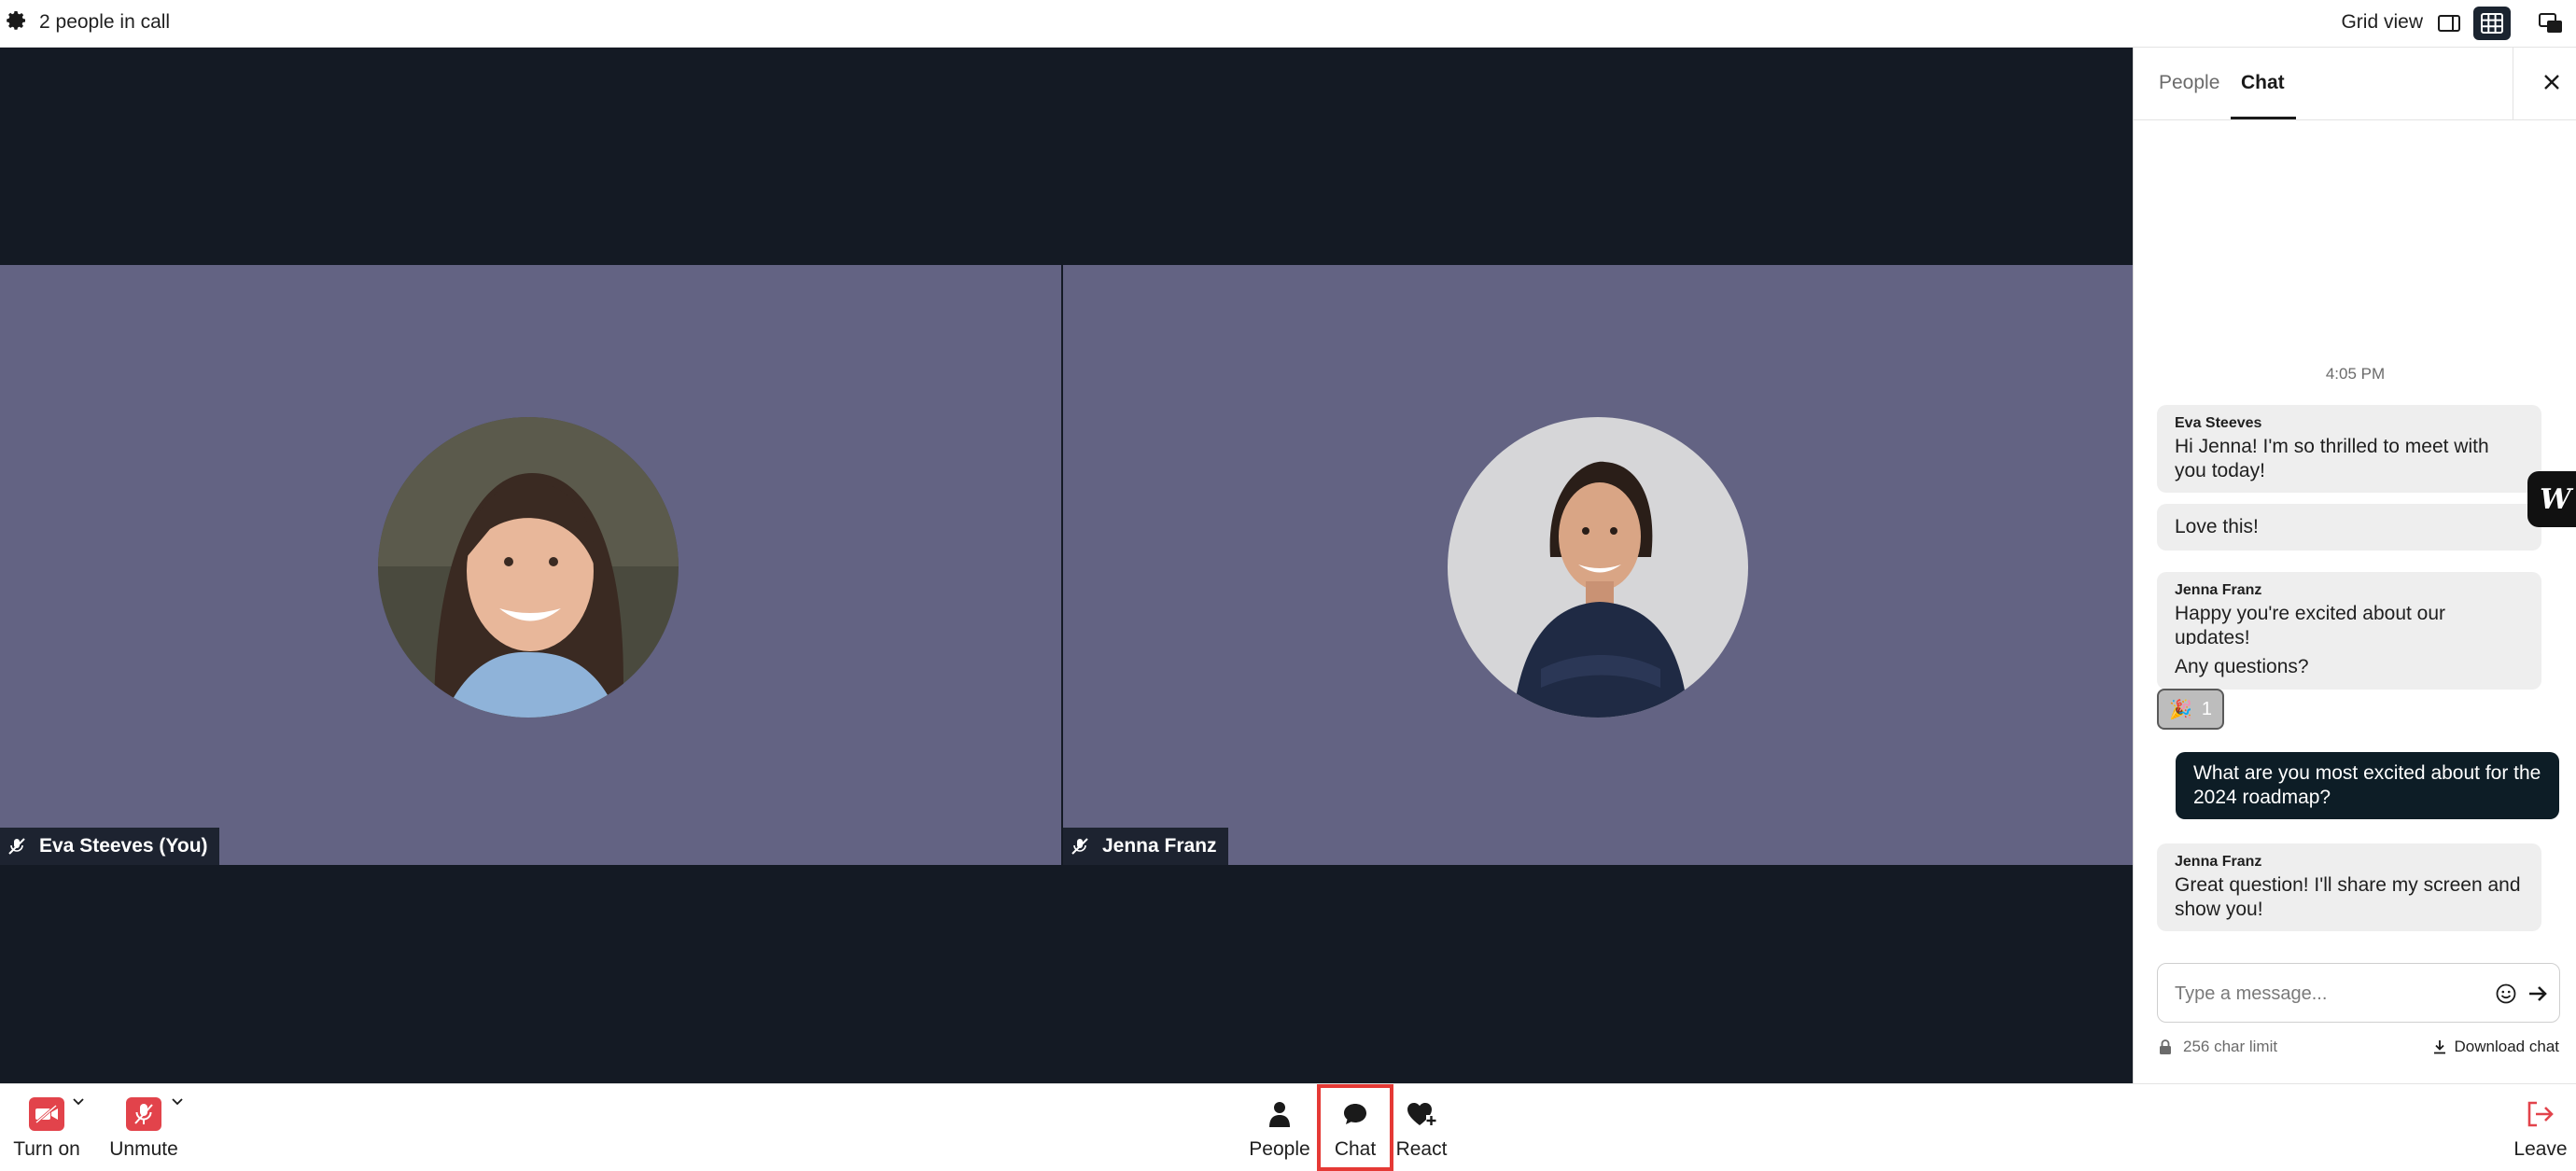 This screenshot has height=1171, width=2576. I want to click on chat-button-label: Chat, so click(1355, 1149).